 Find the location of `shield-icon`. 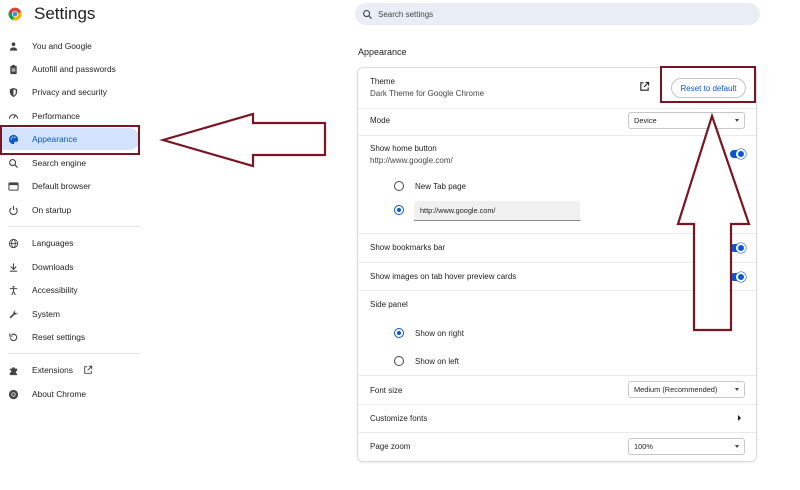

shield-icon is located at coordinates (13, 92).